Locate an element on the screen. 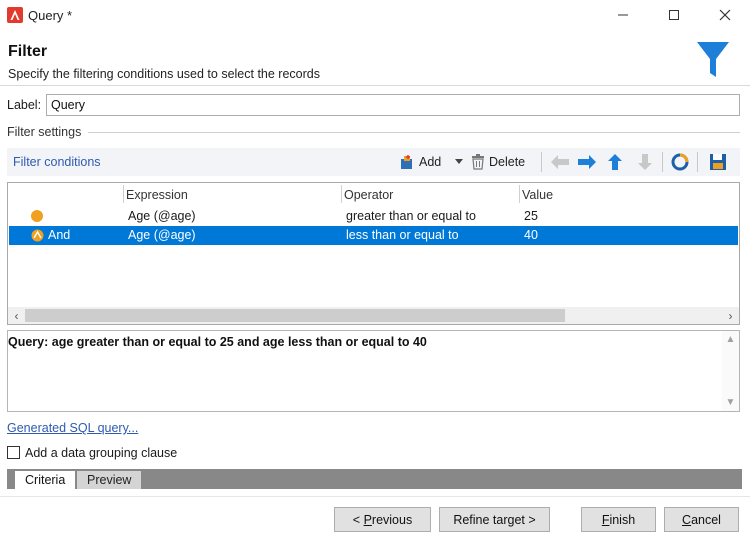 The image size is (750, 539). scroll-up-icon: ▲ is located at coordinates (730, 339).